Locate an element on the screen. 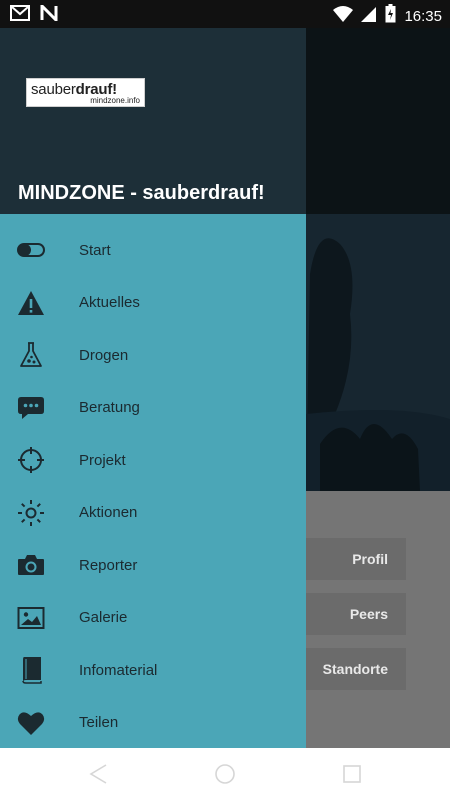 Image resolution: width=450 pixels, height=800 pixels. back-icon is located at coordinates (98, 774).